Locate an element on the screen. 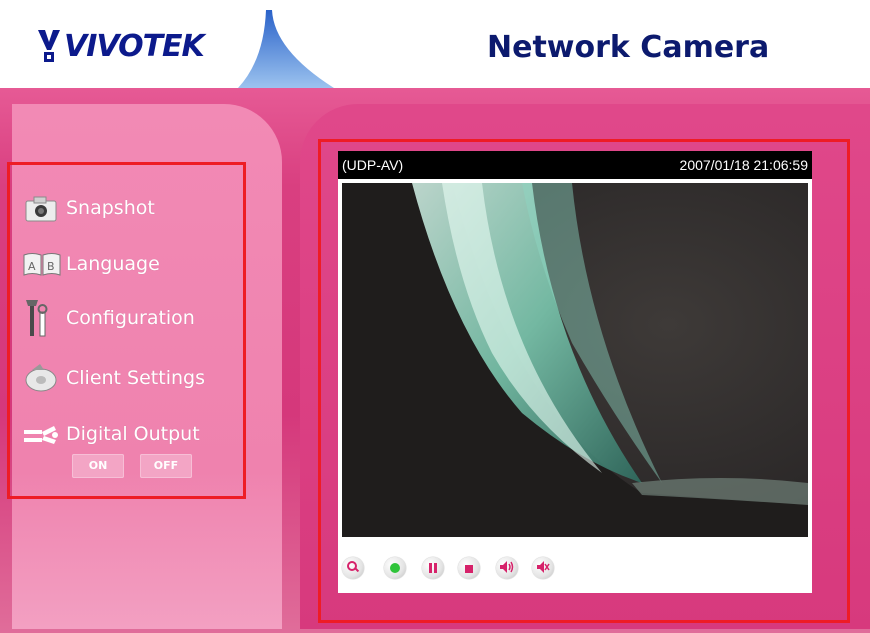  stop-icon is located at coordinates (469, 568).